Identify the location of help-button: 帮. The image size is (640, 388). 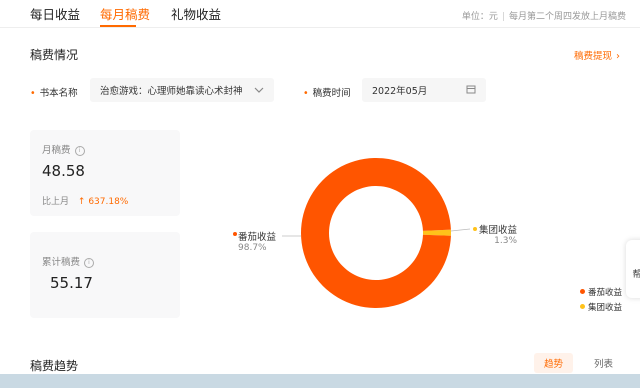
(633, 269).